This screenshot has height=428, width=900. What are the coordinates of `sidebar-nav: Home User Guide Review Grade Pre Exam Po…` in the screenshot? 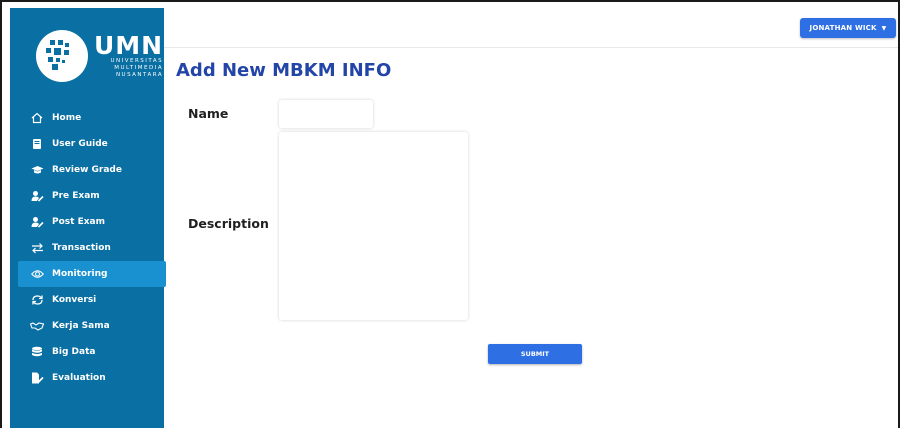 It's located at (92, 248).